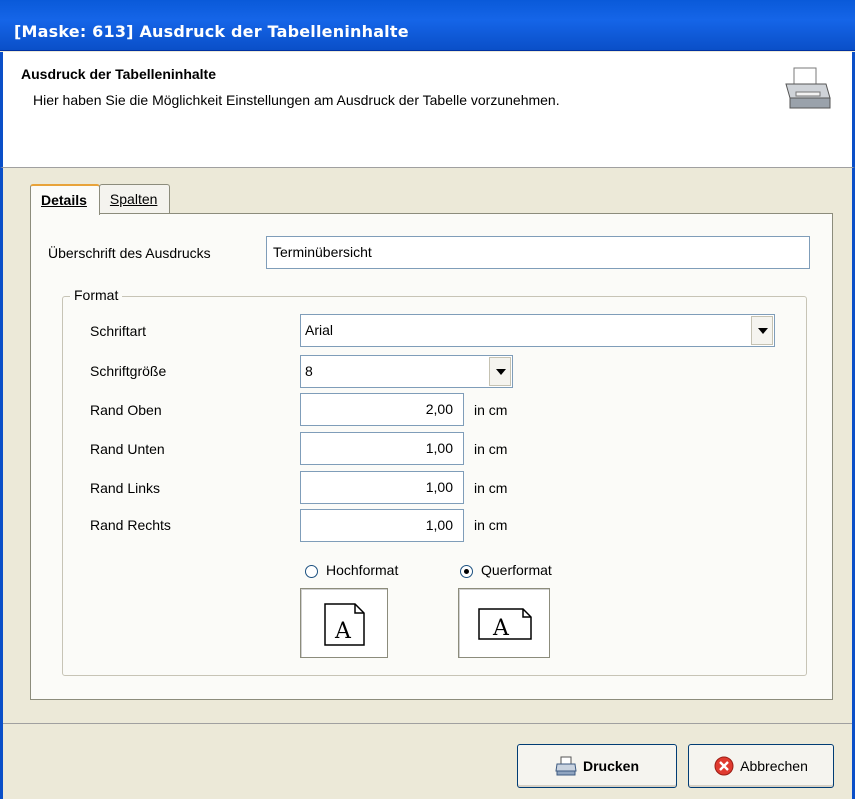 The width and height of the screenshot is (855, 799). What do you see at coordinates (516, 570) in the screenshot?
I see `landscape-label: Querformat` at bounding box center [516, 570].